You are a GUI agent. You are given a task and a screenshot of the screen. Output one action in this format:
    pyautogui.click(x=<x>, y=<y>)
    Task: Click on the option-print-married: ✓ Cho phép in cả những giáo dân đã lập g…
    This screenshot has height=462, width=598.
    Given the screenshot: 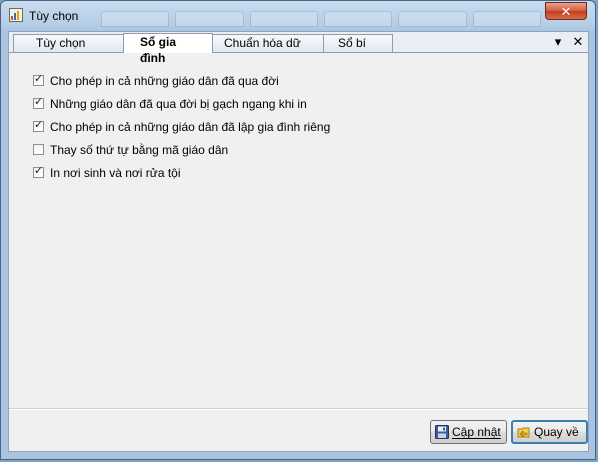 What is the action you would take?
    pyautogui.click(x=181, y=126)
    